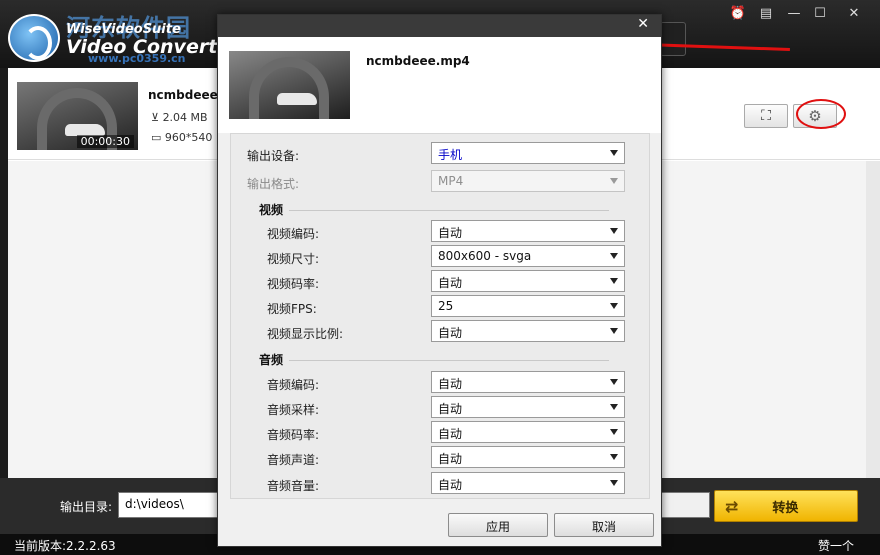  Describe the element at coordinates (821, 114) in the screenshot. I see `highlight-ring` at that location.